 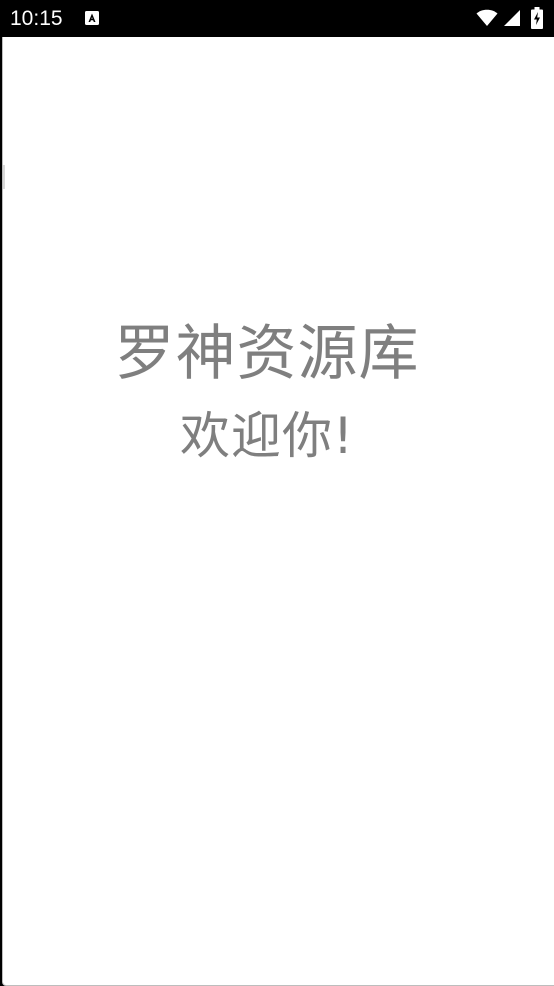 I want to click on battery-charging-icon, so click(x=537, y=18).